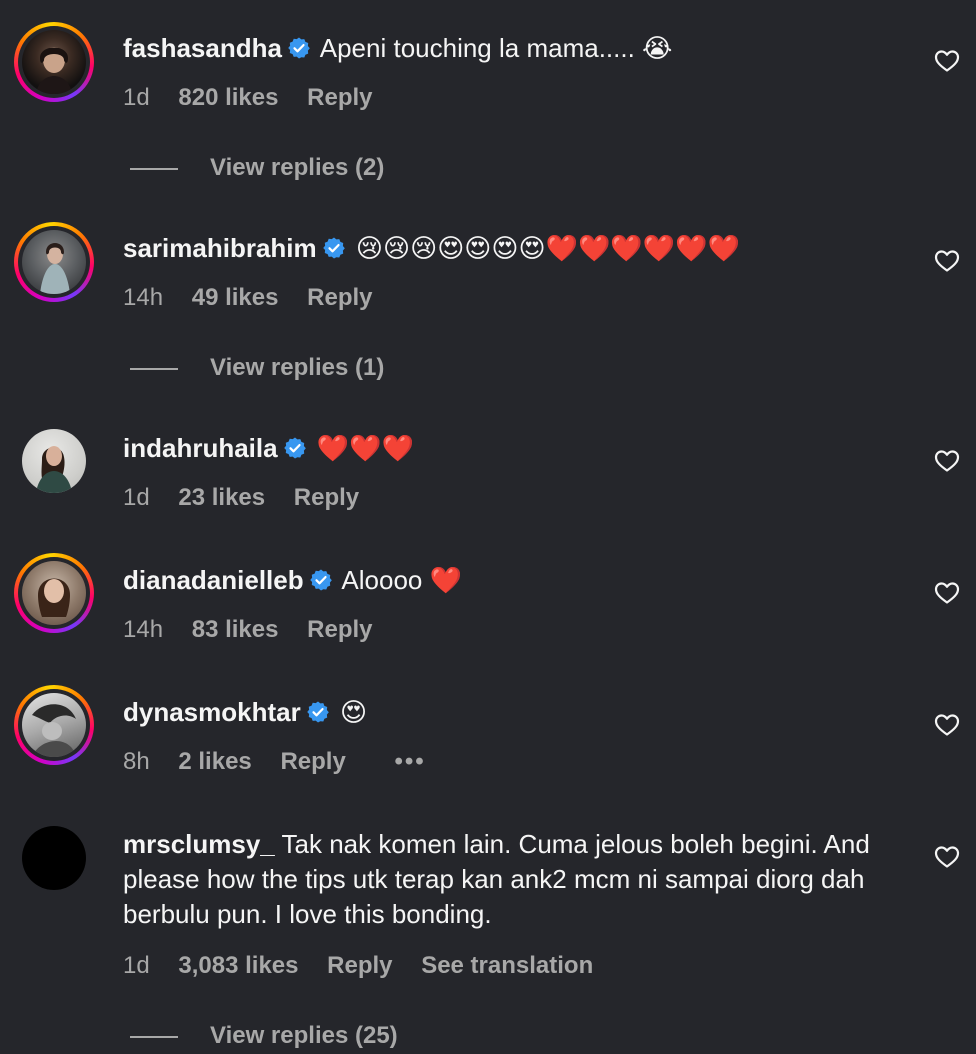 This screenshot has height=1054, width=976. I want to click on comment-meta: 1d 23 likes Reply, so click(252, 498).